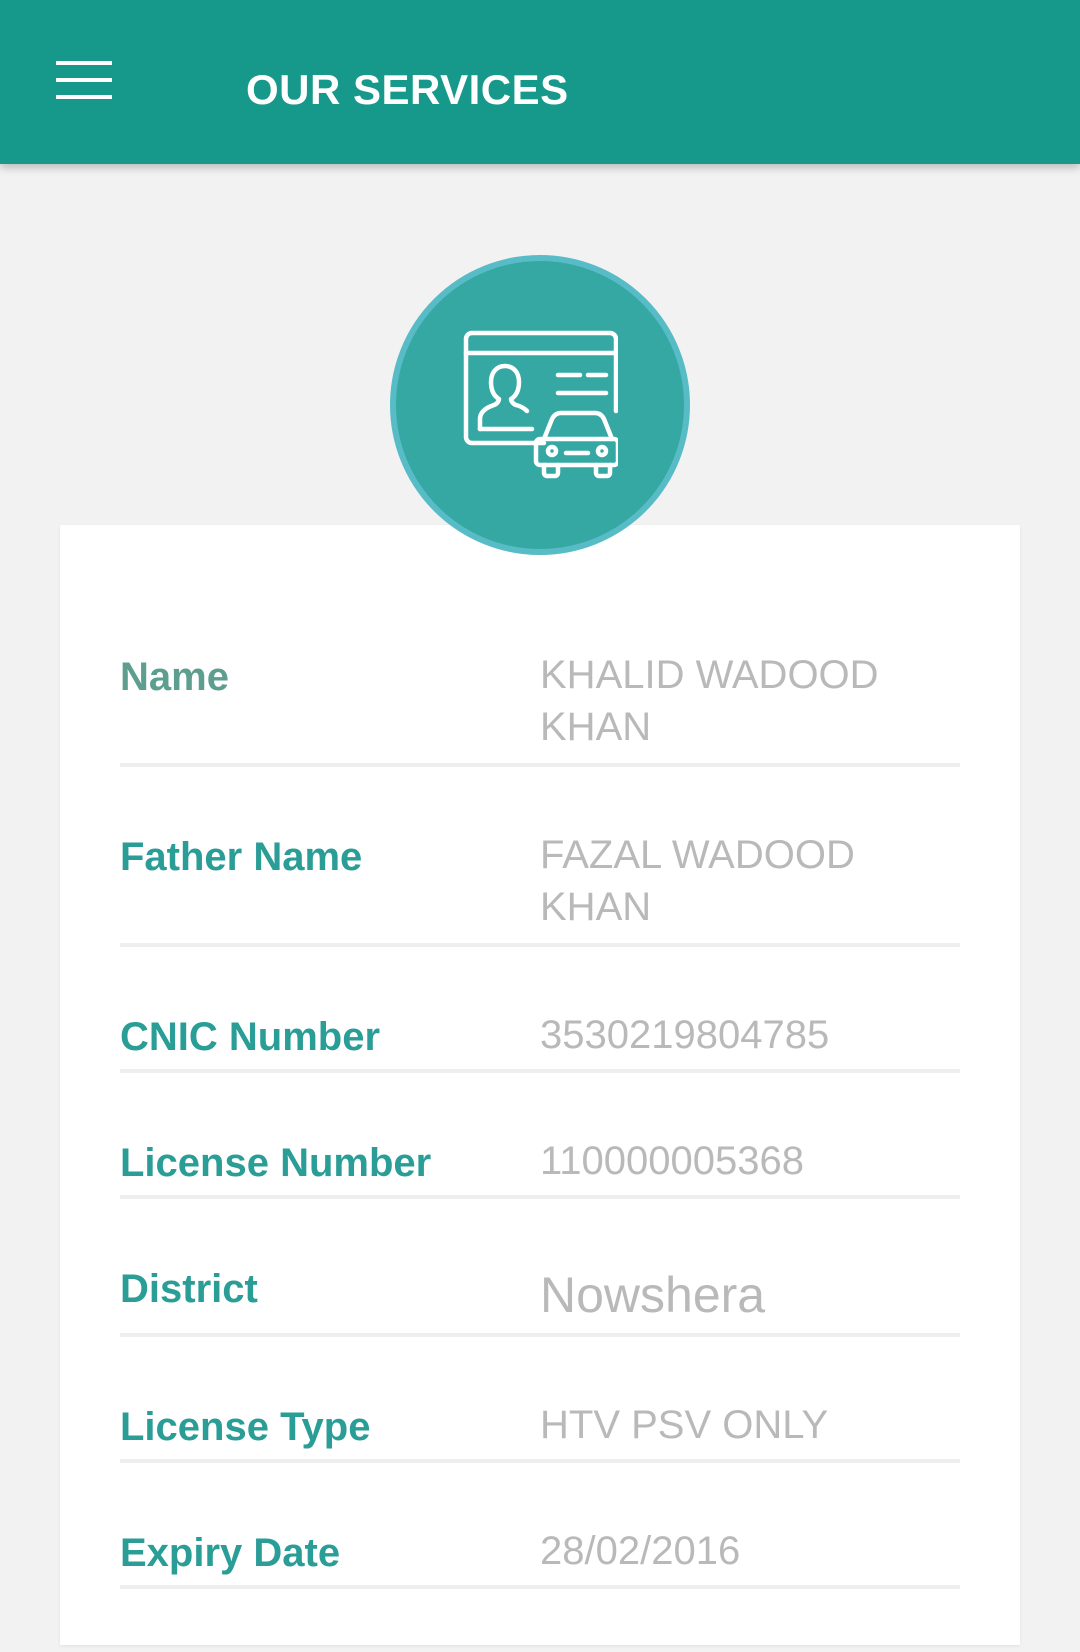 The height and width of the screenshot is (1652, 1080). I want to click on license-number-label: License Number, so click(276, 1163).